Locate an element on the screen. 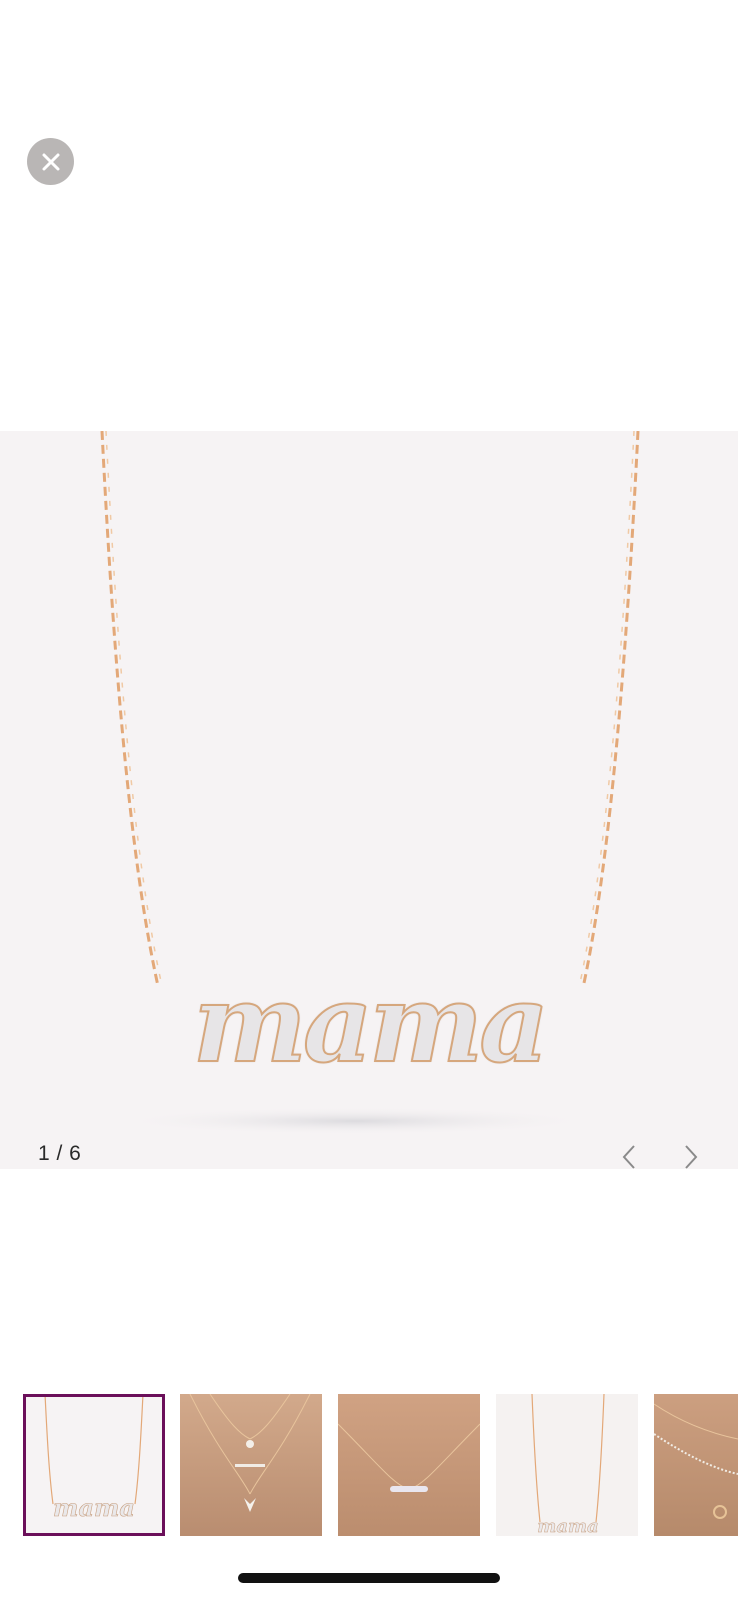  image-counter: 1 / 6 is located at coordinates (60, 1153).